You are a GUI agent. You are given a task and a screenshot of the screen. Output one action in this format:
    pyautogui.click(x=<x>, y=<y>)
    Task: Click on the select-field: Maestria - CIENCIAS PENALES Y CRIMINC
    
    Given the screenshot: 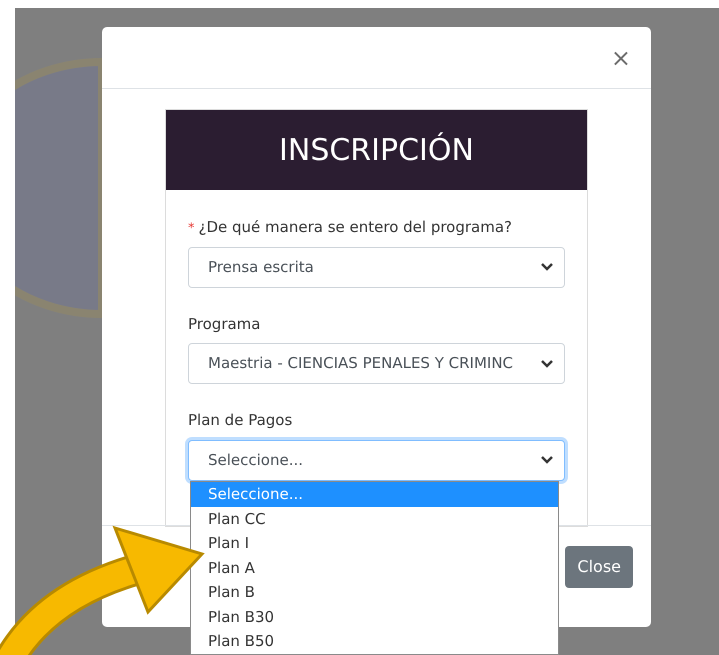 What is the action you would take?
    pyautogui.click(x=376, y=363)
    